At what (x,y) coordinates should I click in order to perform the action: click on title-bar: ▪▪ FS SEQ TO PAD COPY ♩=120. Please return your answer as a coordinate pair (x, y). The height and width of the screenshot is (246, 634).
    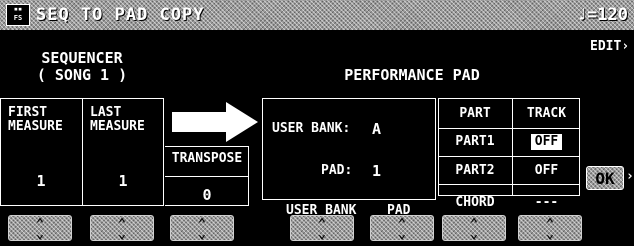
    Looking at the image, I should click on (317, 15).